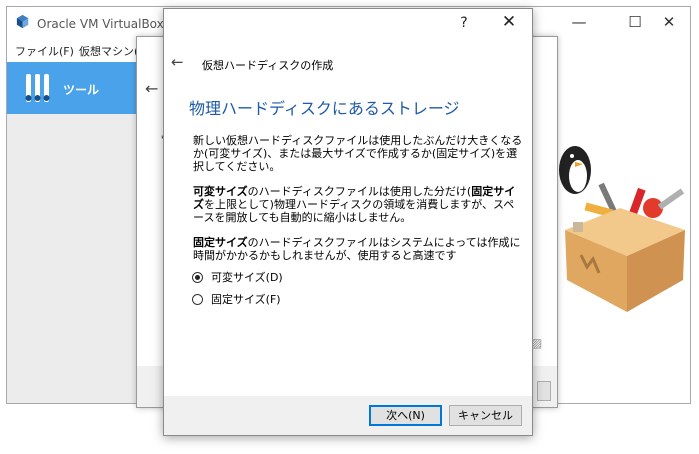 This screenshot has height=454, width=699. What do you see at coordinates (544, 391) in the screenshot?
I see `background-dialog-button` at bounding box center [544, 391].